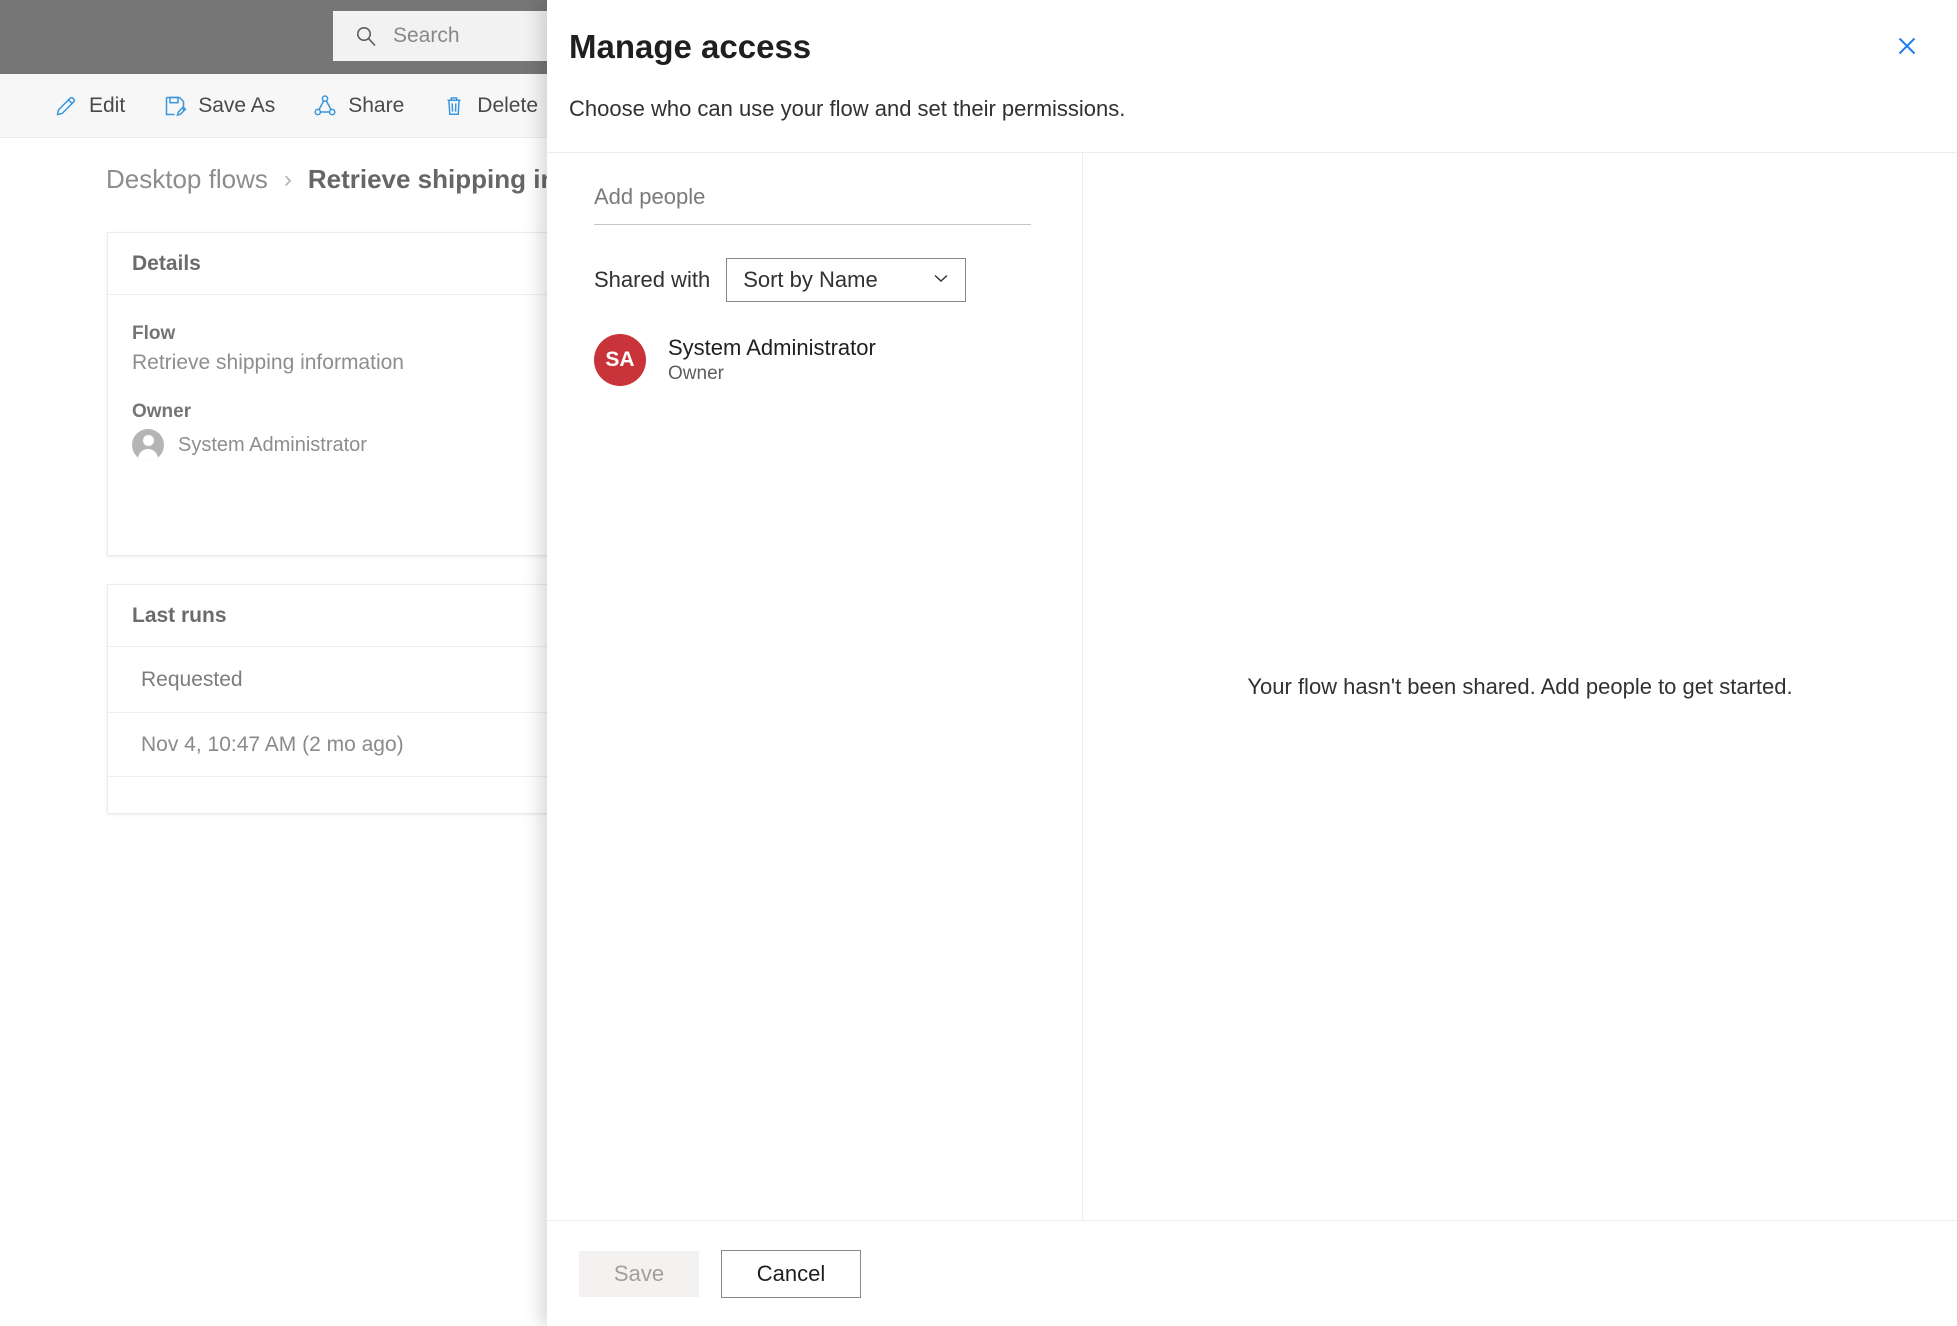  Describe the element at coordinates (639, 1273) in the screenshot. I see `save-button: Save` at that location.